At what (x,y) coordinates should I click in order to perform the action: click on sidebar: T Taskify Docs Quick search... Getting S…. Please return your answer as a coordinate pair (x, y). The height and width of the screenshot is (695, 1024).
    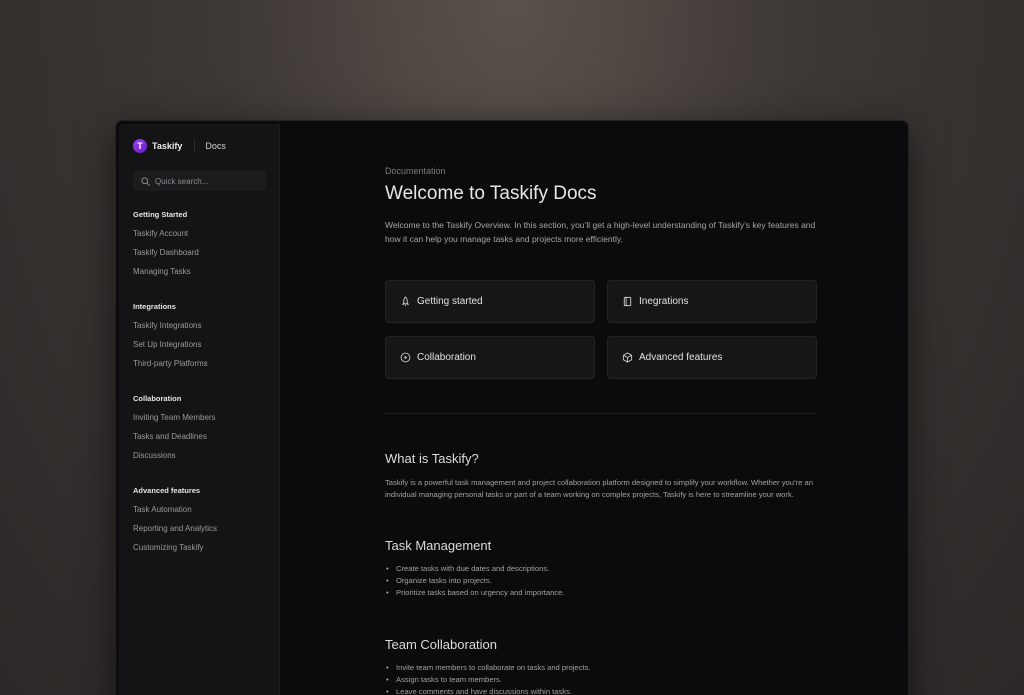
    Looking at the image, I should click on (199, 409).